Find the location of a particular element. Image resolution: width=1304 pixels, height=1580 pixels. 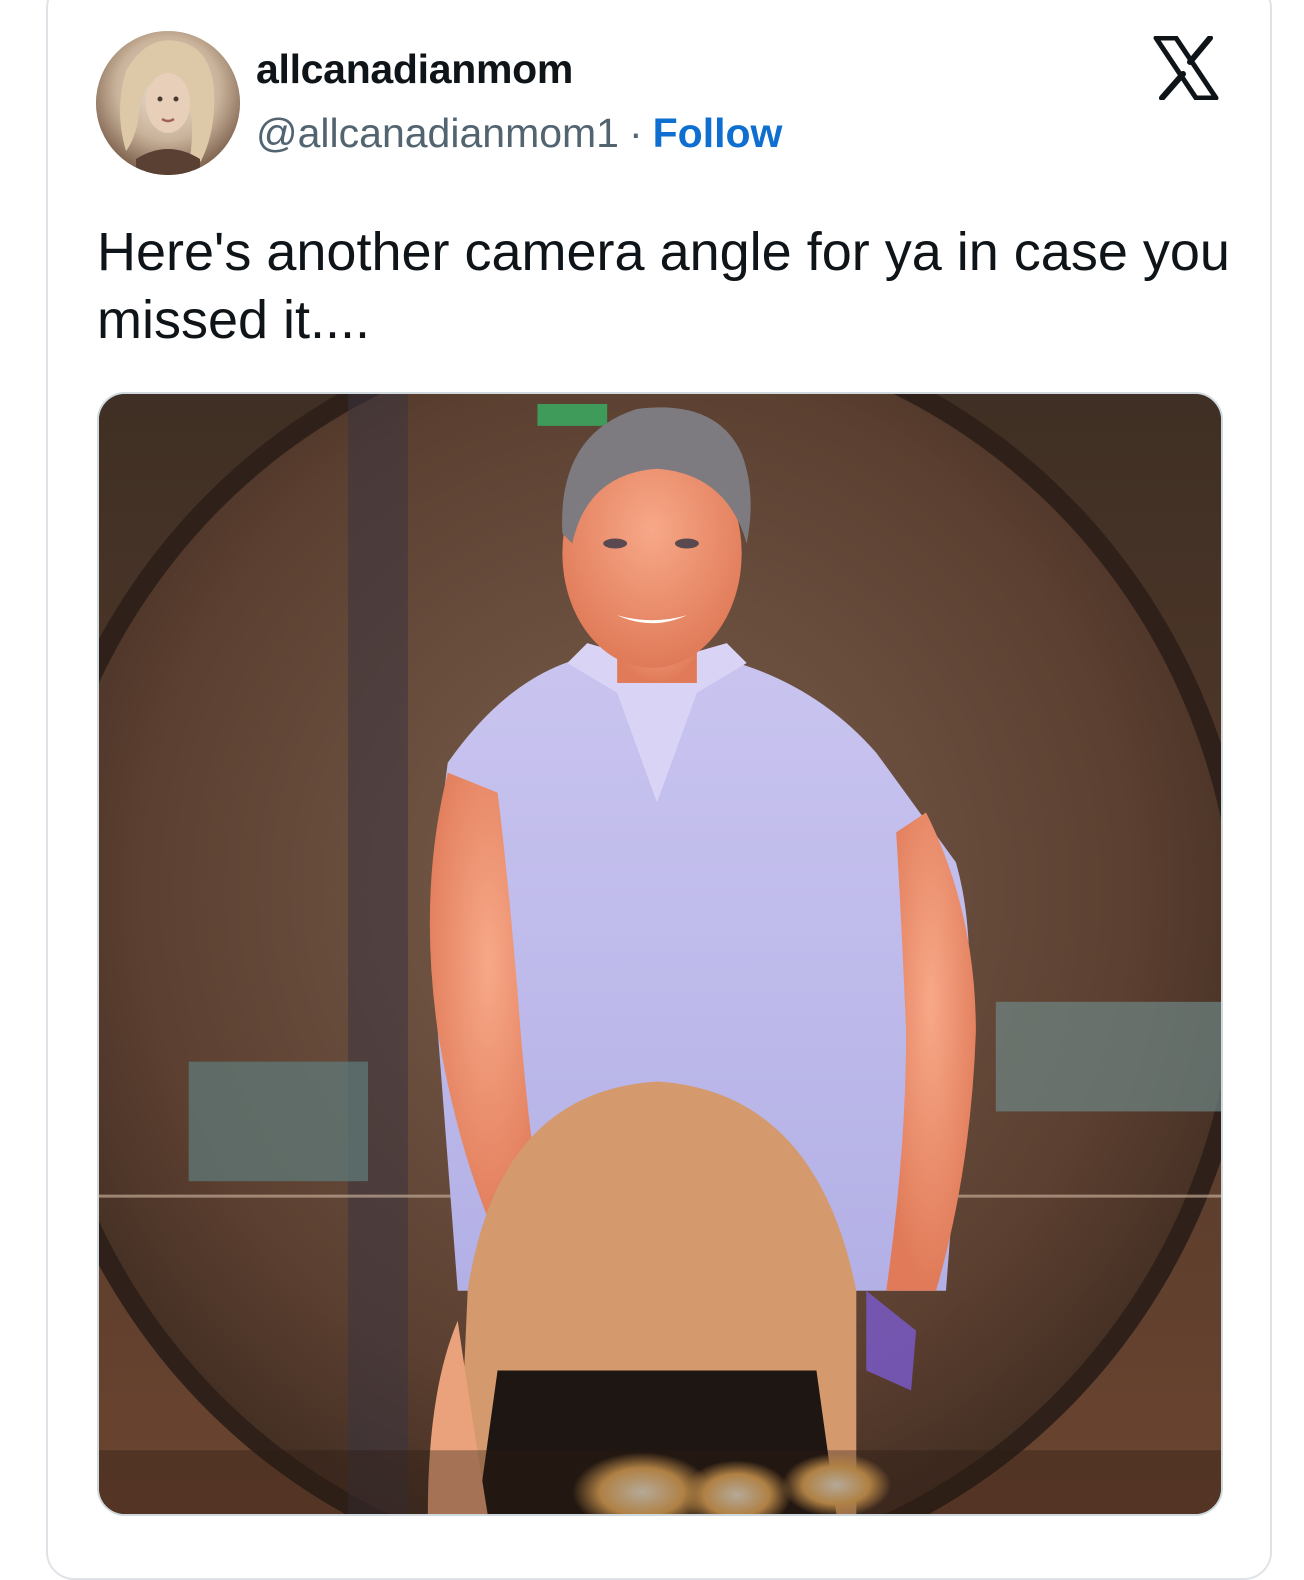

avatar is located at coordinates (168, 103).